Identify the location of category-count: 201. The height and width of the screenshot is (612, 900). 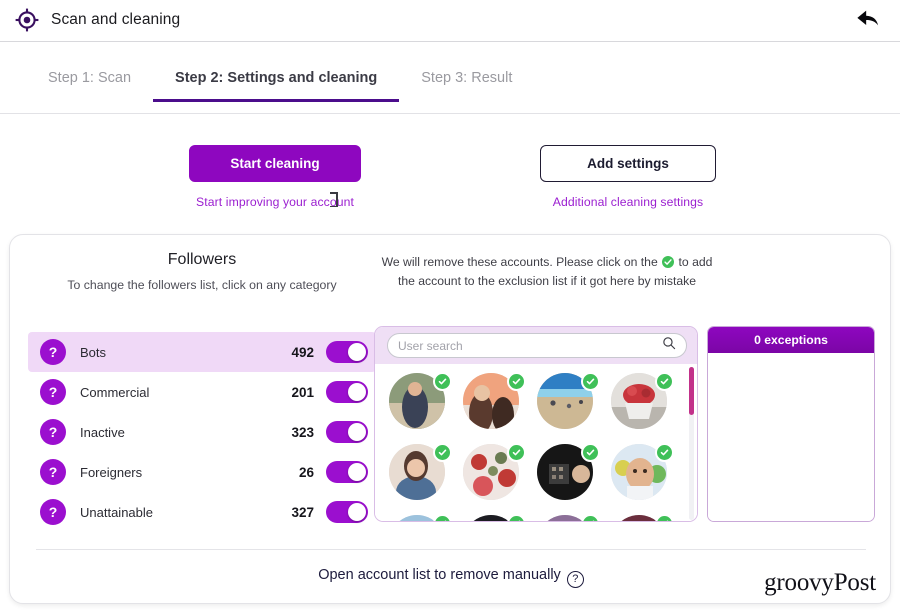
(302, 392).